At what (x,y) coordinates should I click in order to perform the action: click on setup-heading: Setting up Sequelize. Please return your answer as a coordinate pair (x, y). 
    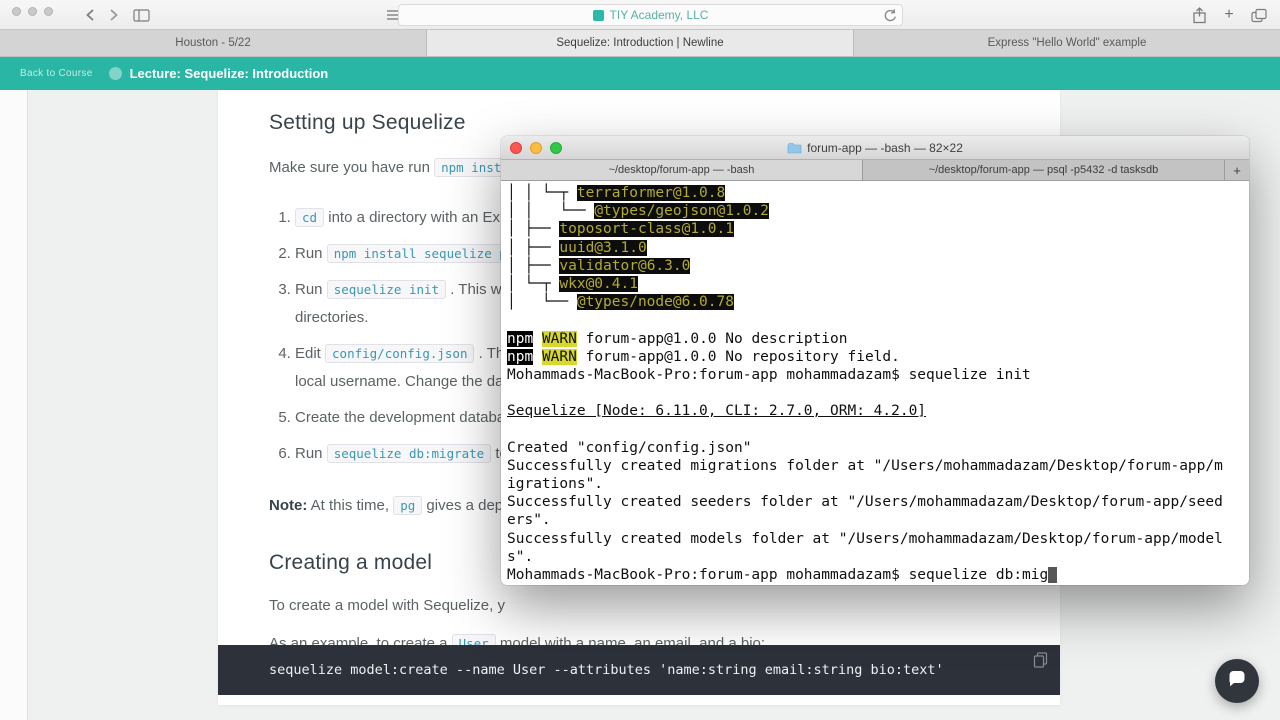
    Looking at the image, I should click on (367, 122).